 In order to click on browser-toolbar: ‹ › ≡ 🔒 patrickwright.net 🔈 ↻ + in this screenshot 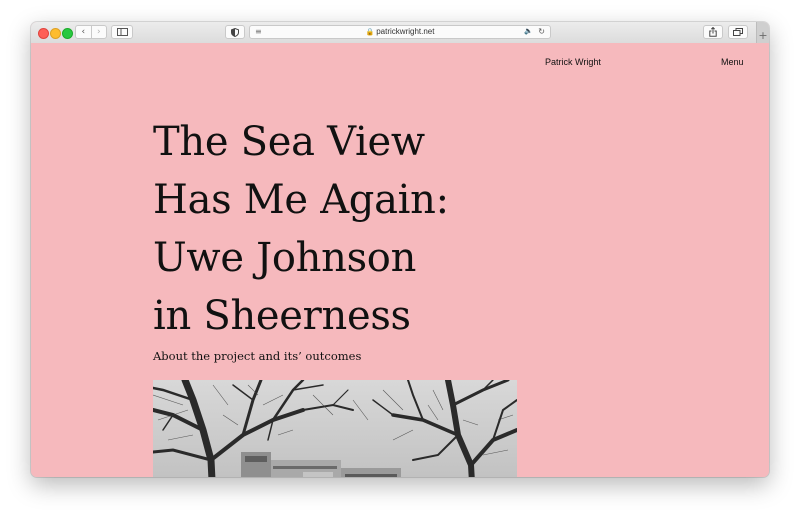, I will do `click(400, 33)`.